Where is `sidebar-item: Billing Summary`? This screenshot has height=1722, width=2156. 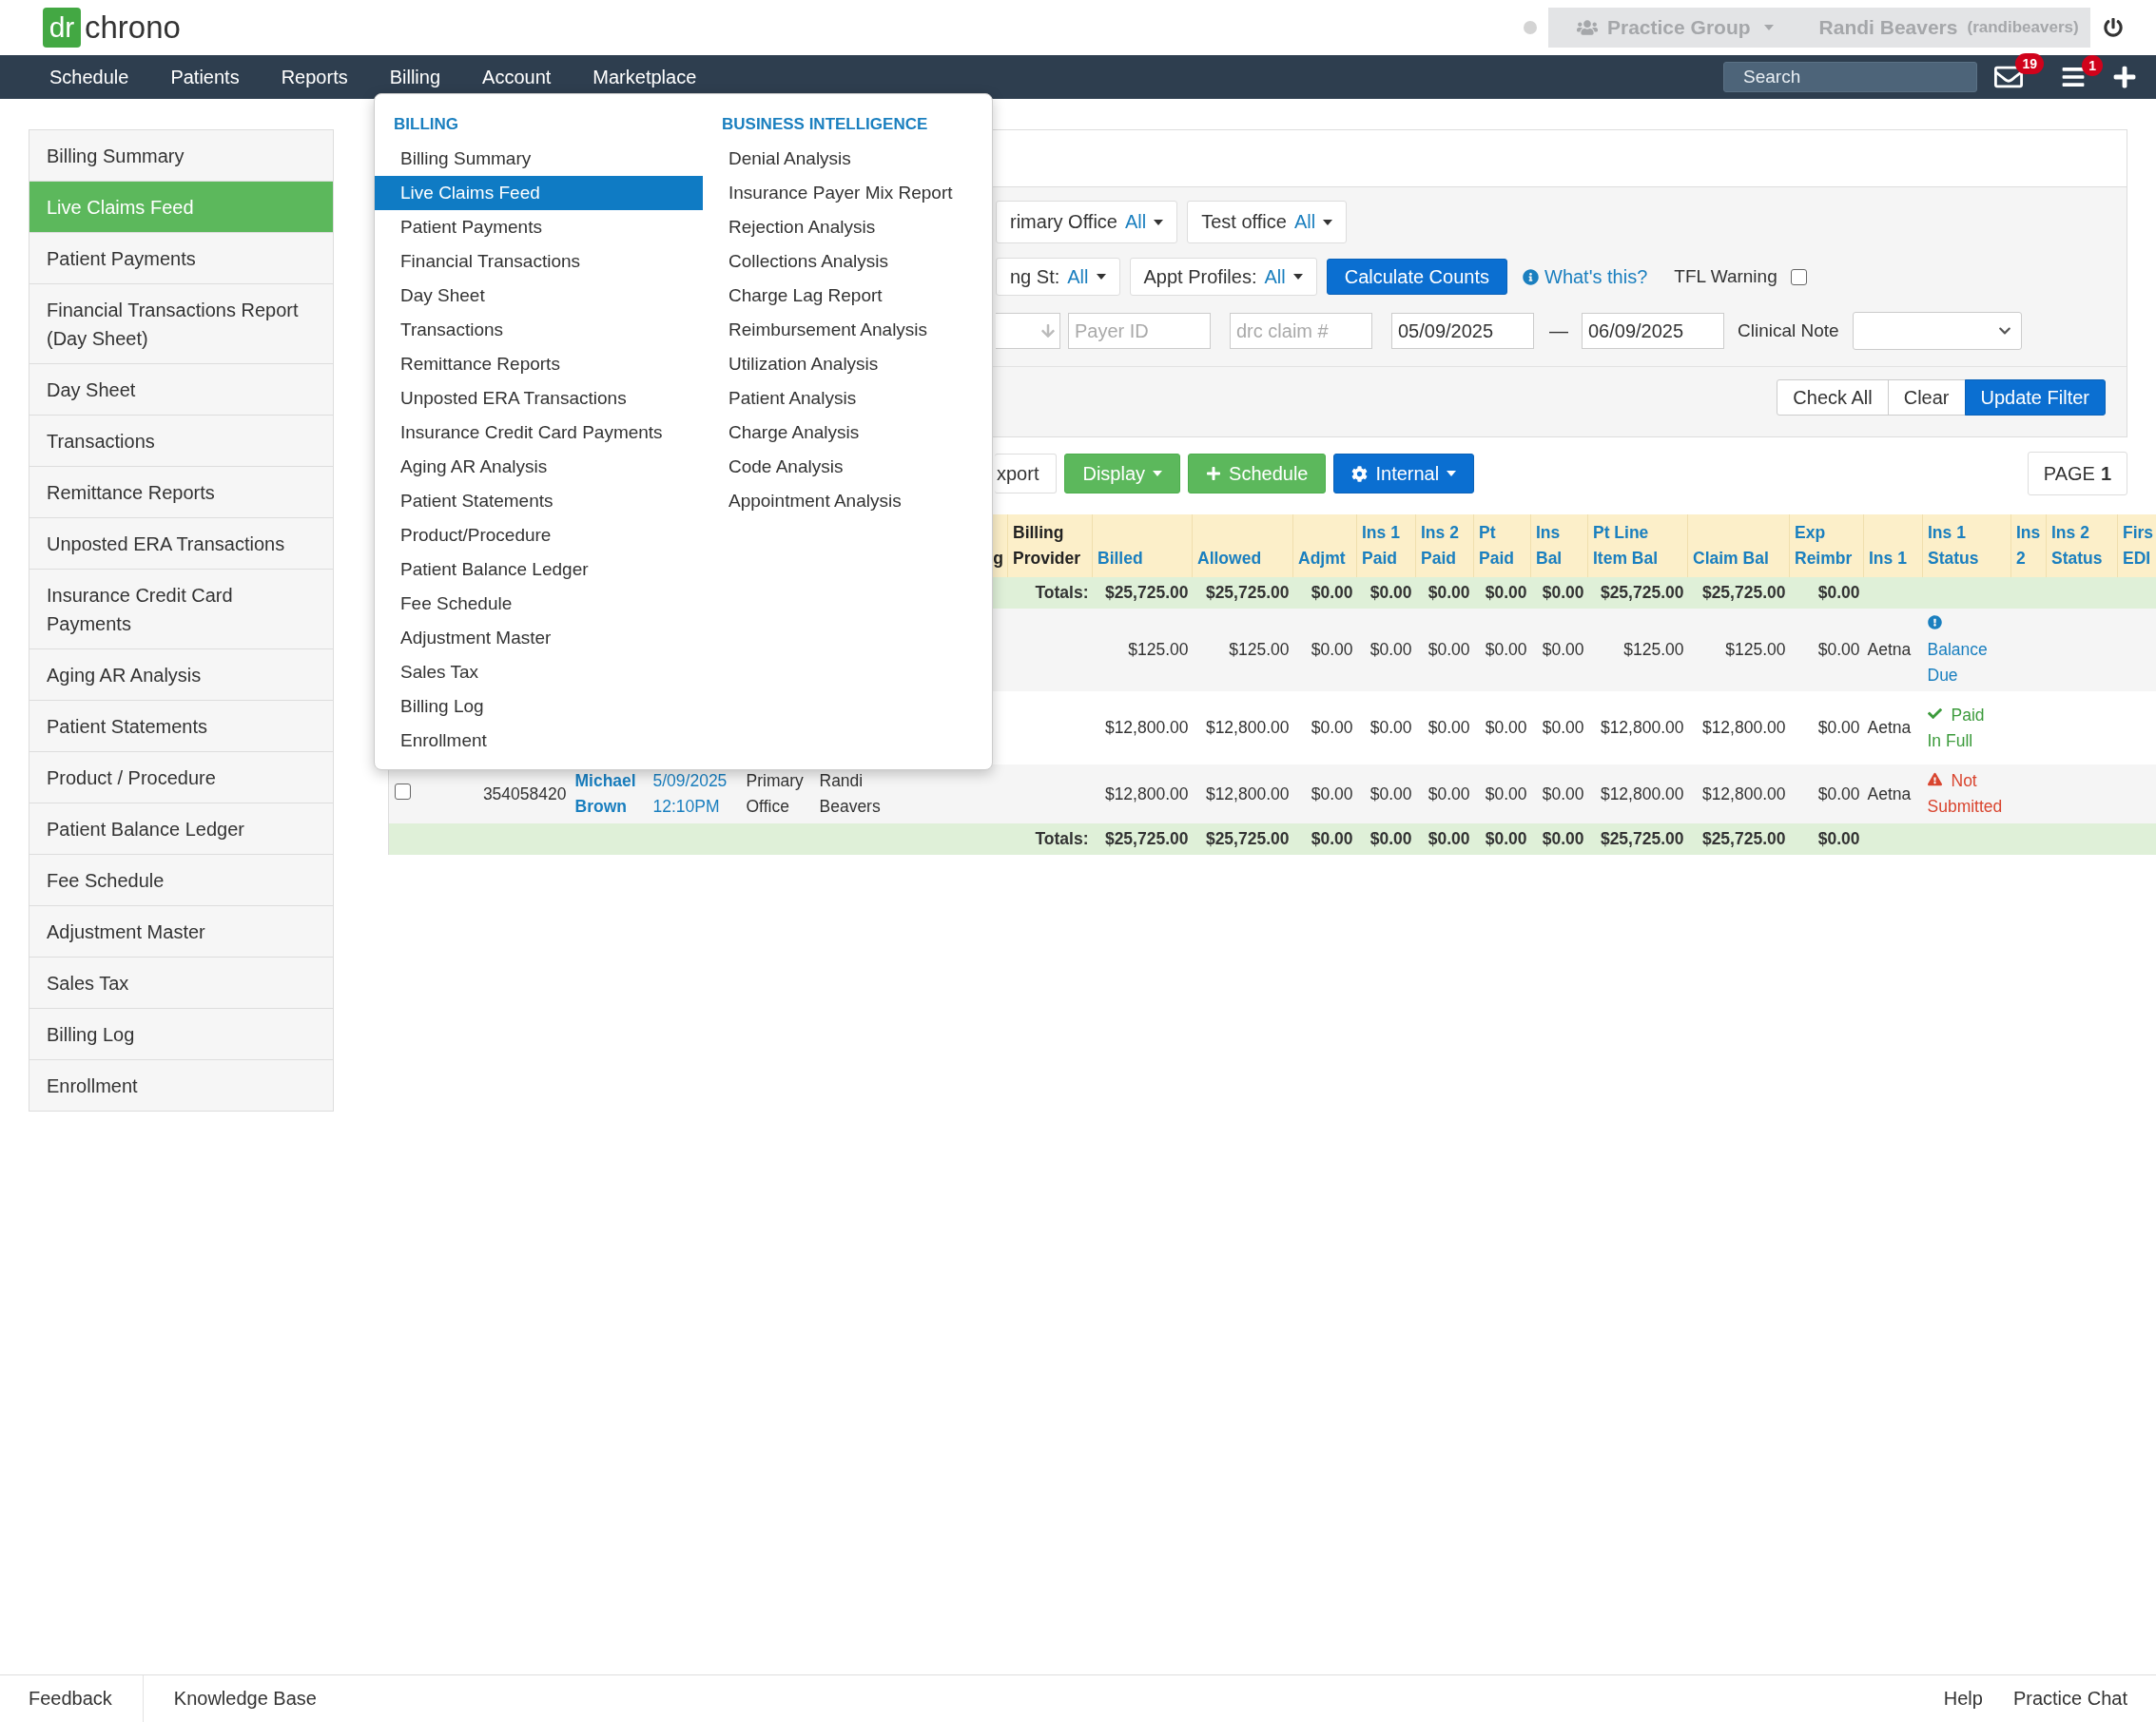
sidebar-item: Billing Summary is located at coordinates (181, 156).